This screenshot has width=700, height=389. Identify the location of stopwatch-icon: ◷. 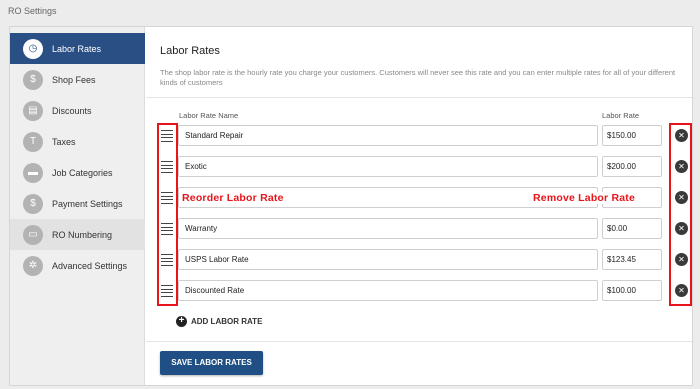
(33, 48).